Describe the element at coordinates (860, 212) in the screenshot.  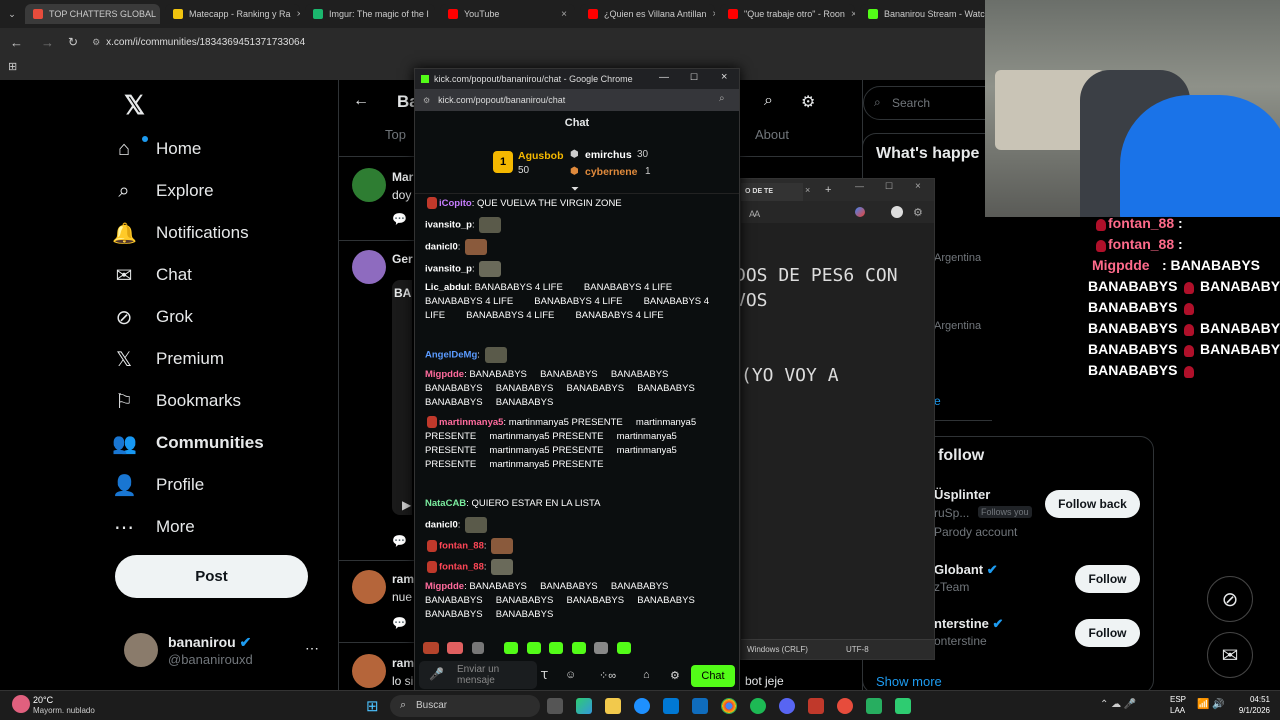
I see `copilot-icon` at that location.